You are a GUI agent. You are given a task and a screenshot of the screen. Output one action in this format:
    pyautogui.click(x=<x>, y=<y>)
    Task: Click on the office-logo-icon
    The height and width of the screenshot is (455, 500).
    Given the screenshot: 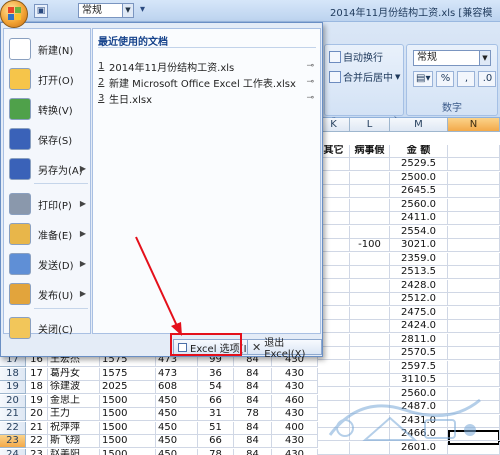 What is the action you would take?
    pyautogui.click(x=14, y=13)
    